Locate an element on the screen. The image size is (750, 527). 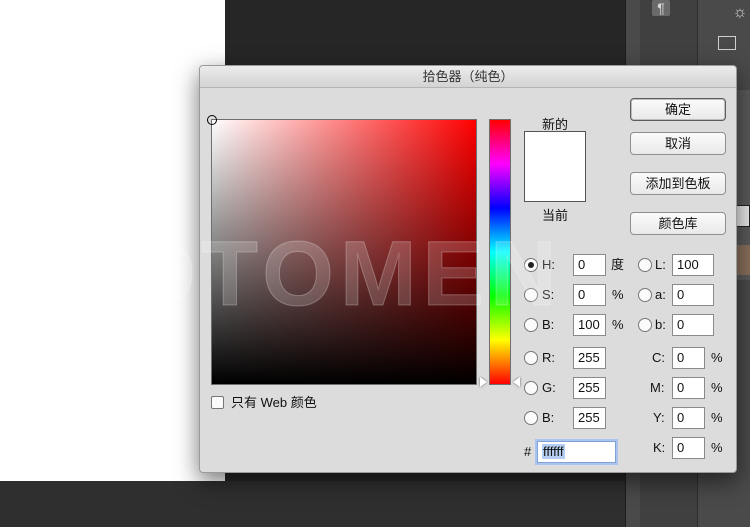
lab-b-radio is located at coordinates (645, 325).